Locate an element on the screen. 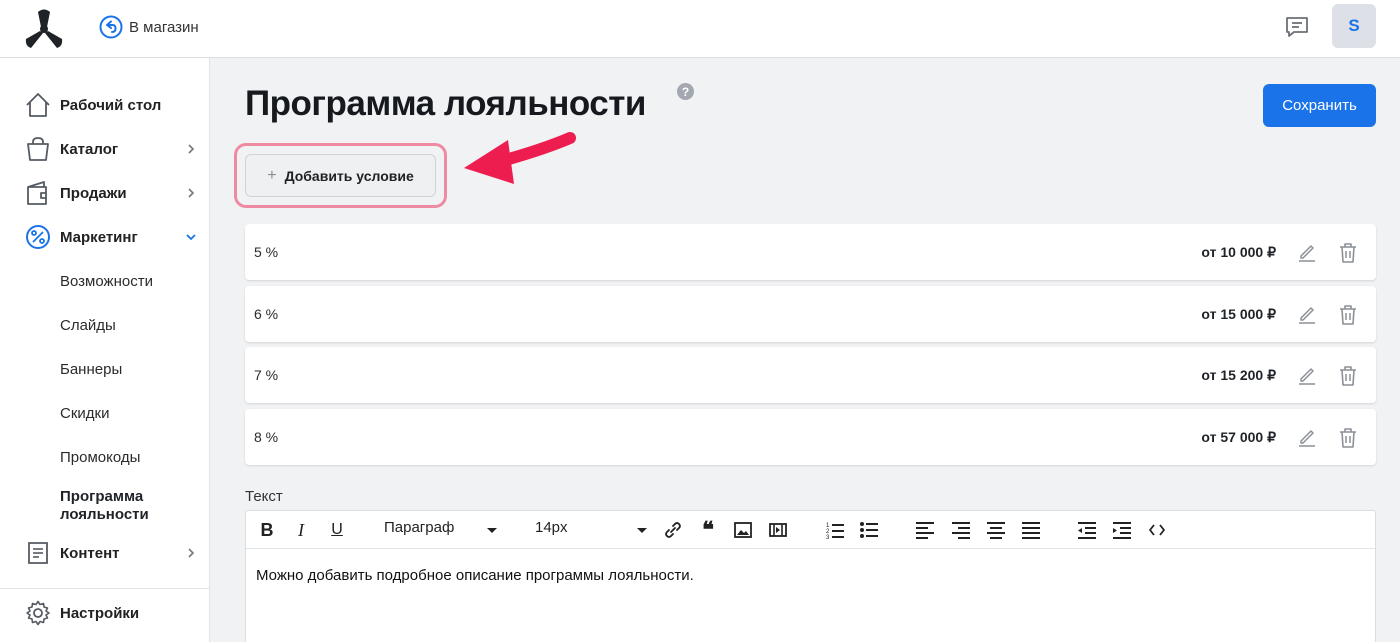 The image size is (1400, 642). format-select: Параграф is located at coordinates (419, 530).